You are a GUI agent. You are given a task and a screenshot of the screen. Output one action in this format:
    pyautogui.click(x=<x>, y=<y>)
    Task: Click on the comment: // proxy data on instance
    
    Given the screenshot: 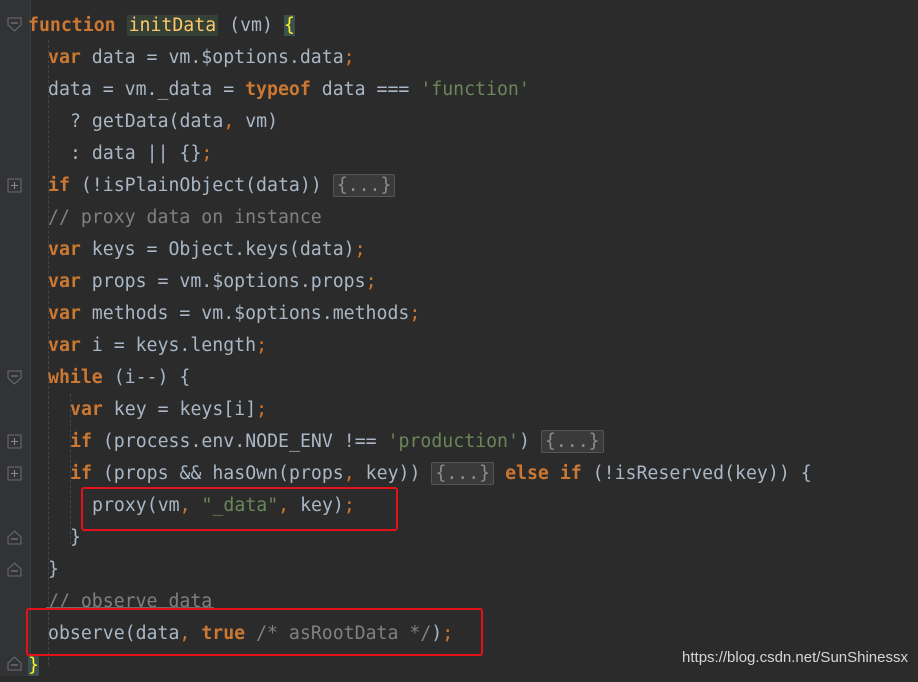 What is the action you would take?
    pyautogui.click(x=185, y=217)
    